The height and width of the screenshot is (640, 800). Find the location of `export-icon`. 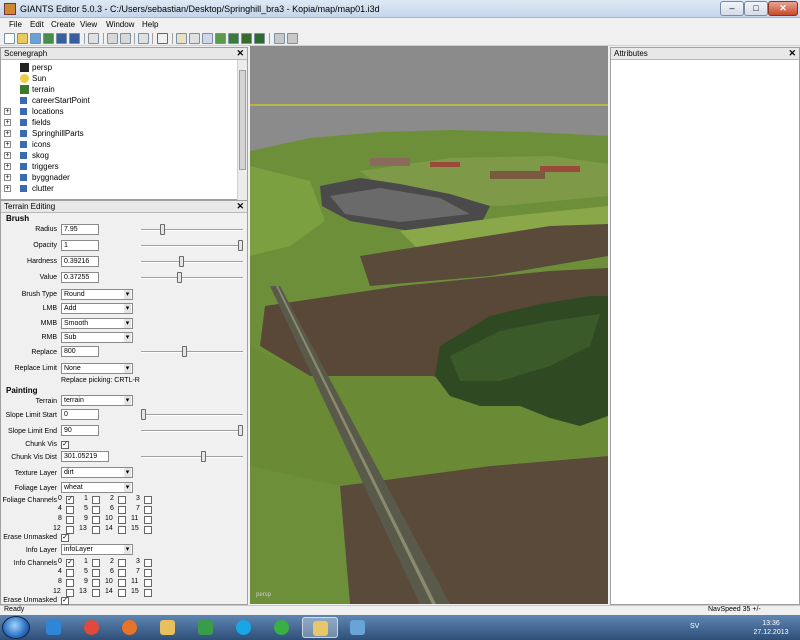

export-icon is located at coordinates (48, 38).